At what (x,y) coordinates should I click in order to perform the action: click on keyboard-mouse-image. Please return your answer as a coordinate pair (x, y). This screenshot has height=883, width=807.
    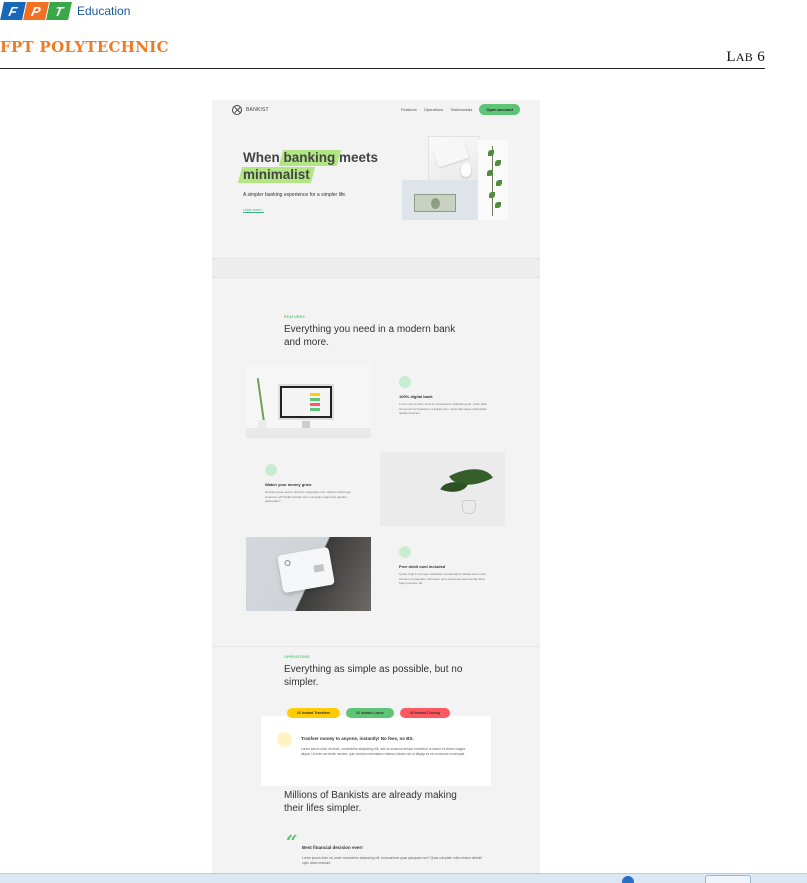
    Looking at the image, I should click on (454, 160).